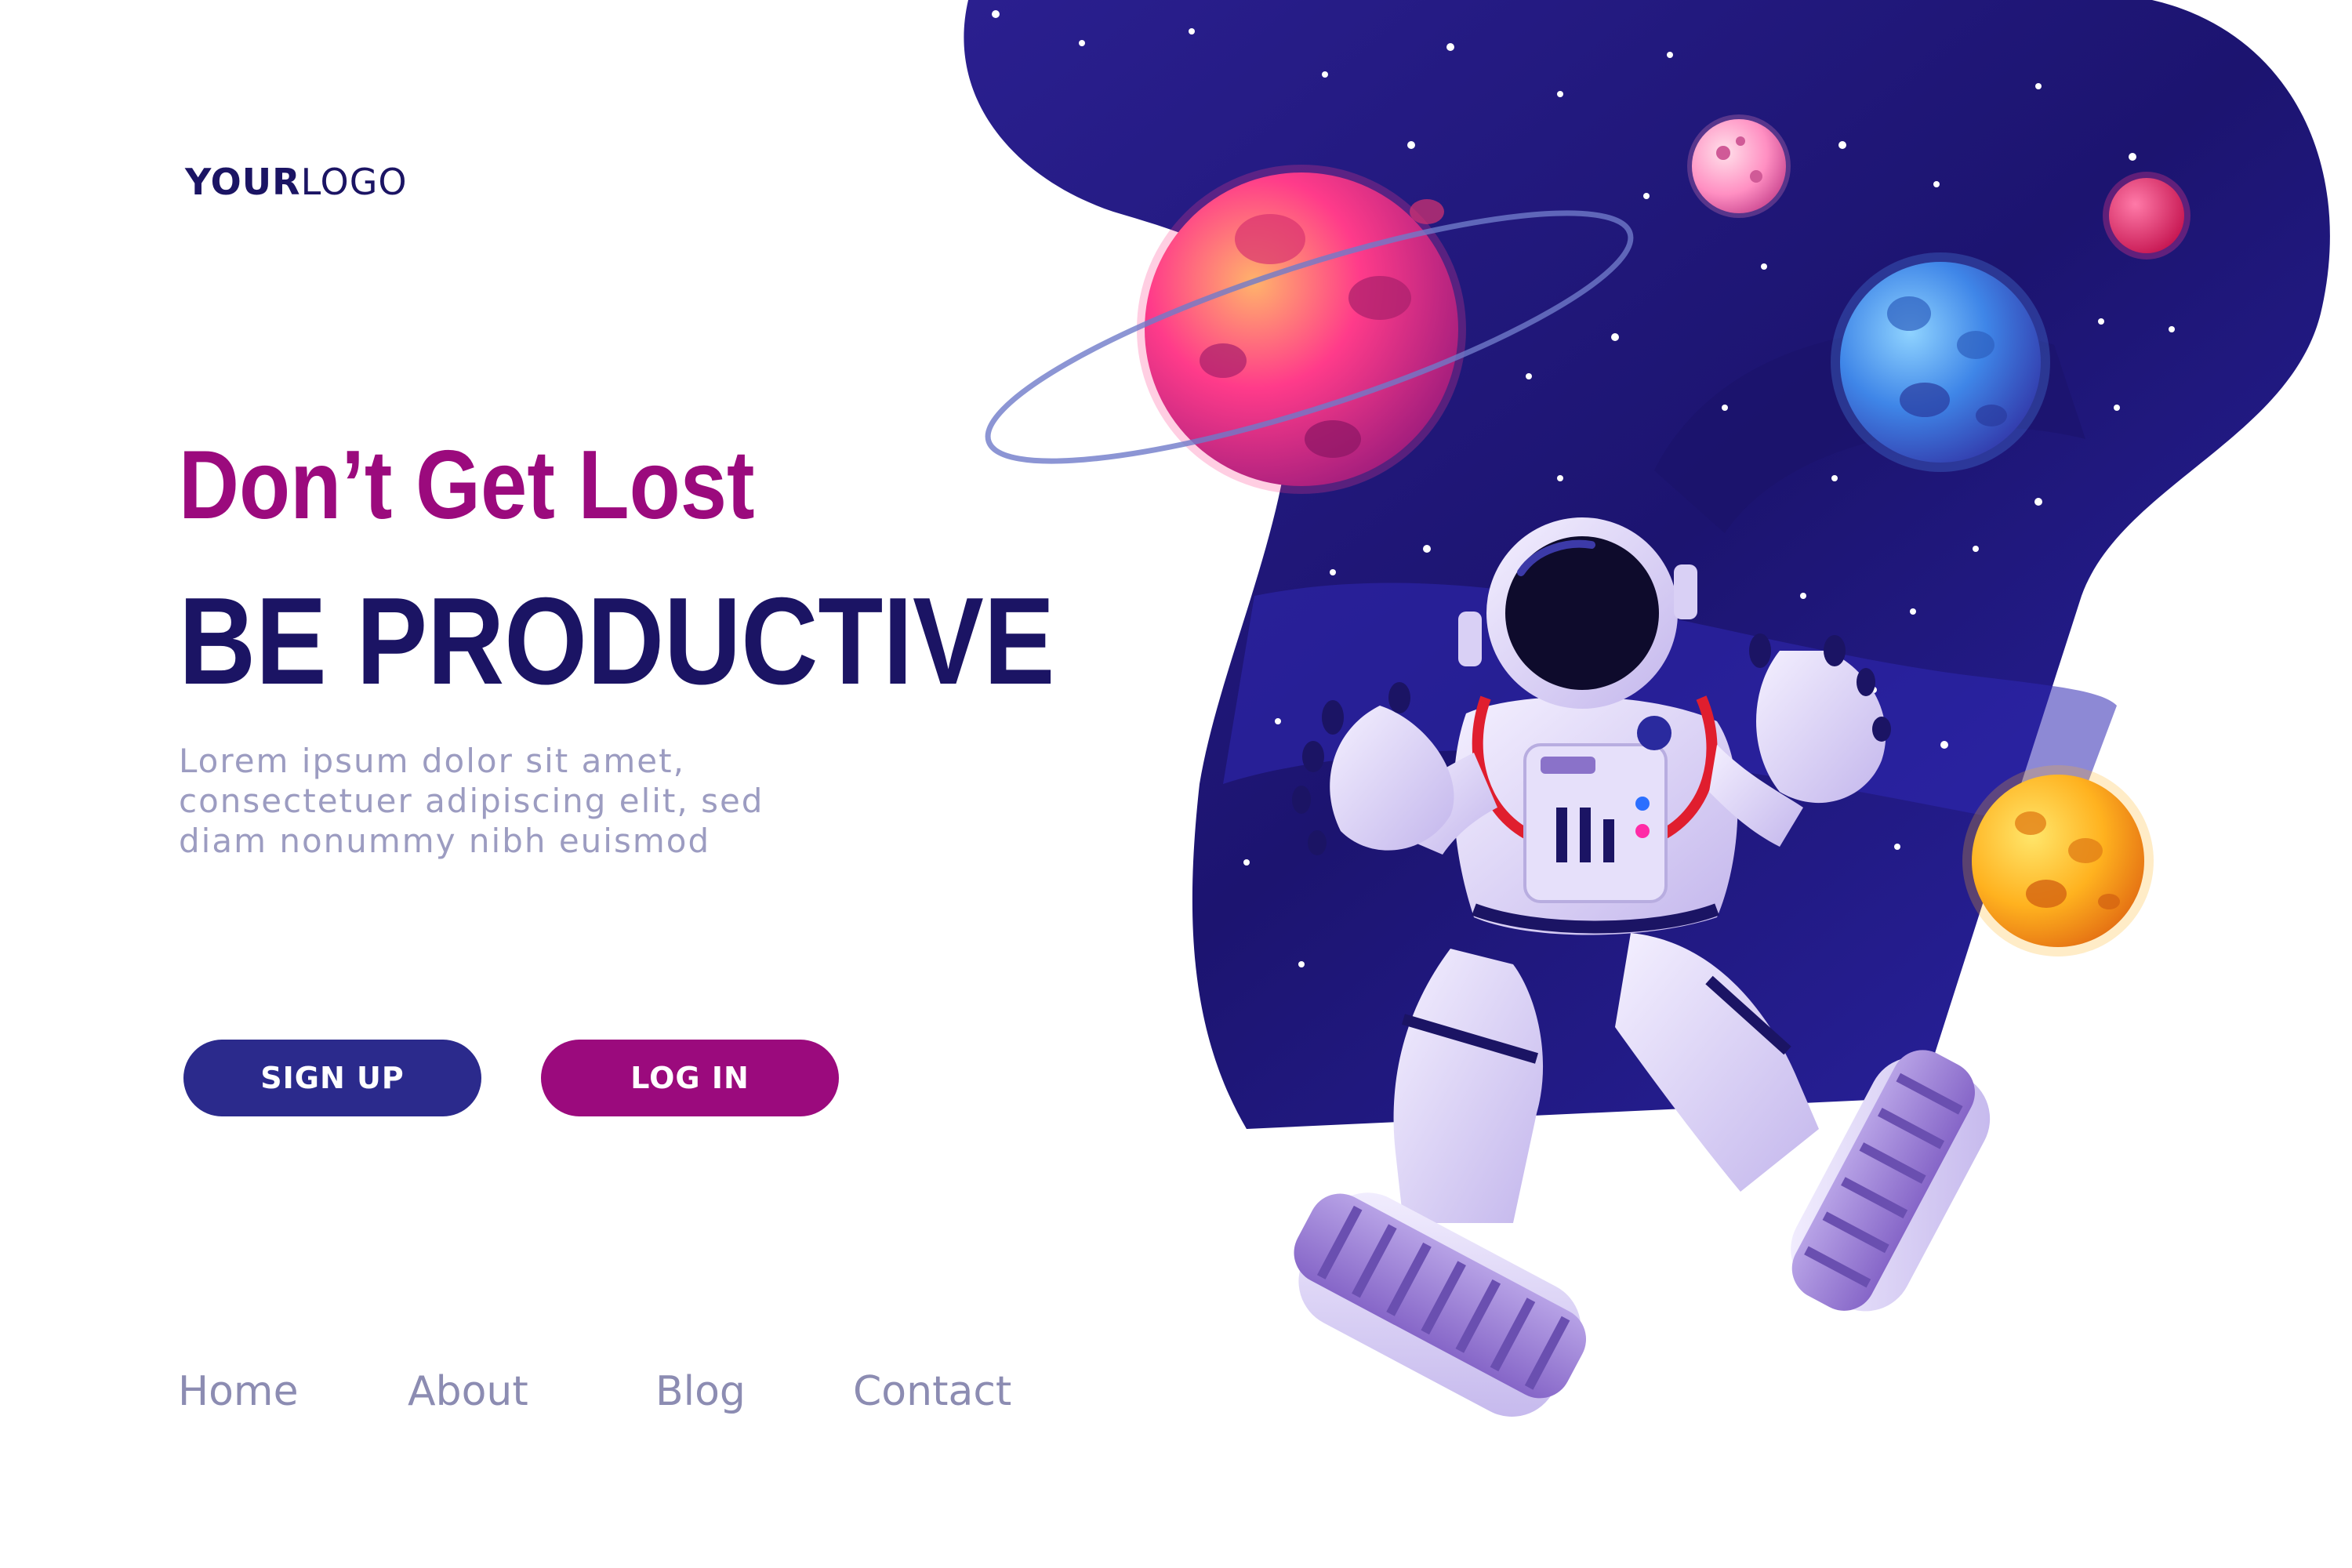 Image resolution: width=2352 pixels, height=1568 pixels. What do you see at coordinates (468, 1391) in the screenshot?
I see `nav-link-about: About` at bounding box center [468, 1391].